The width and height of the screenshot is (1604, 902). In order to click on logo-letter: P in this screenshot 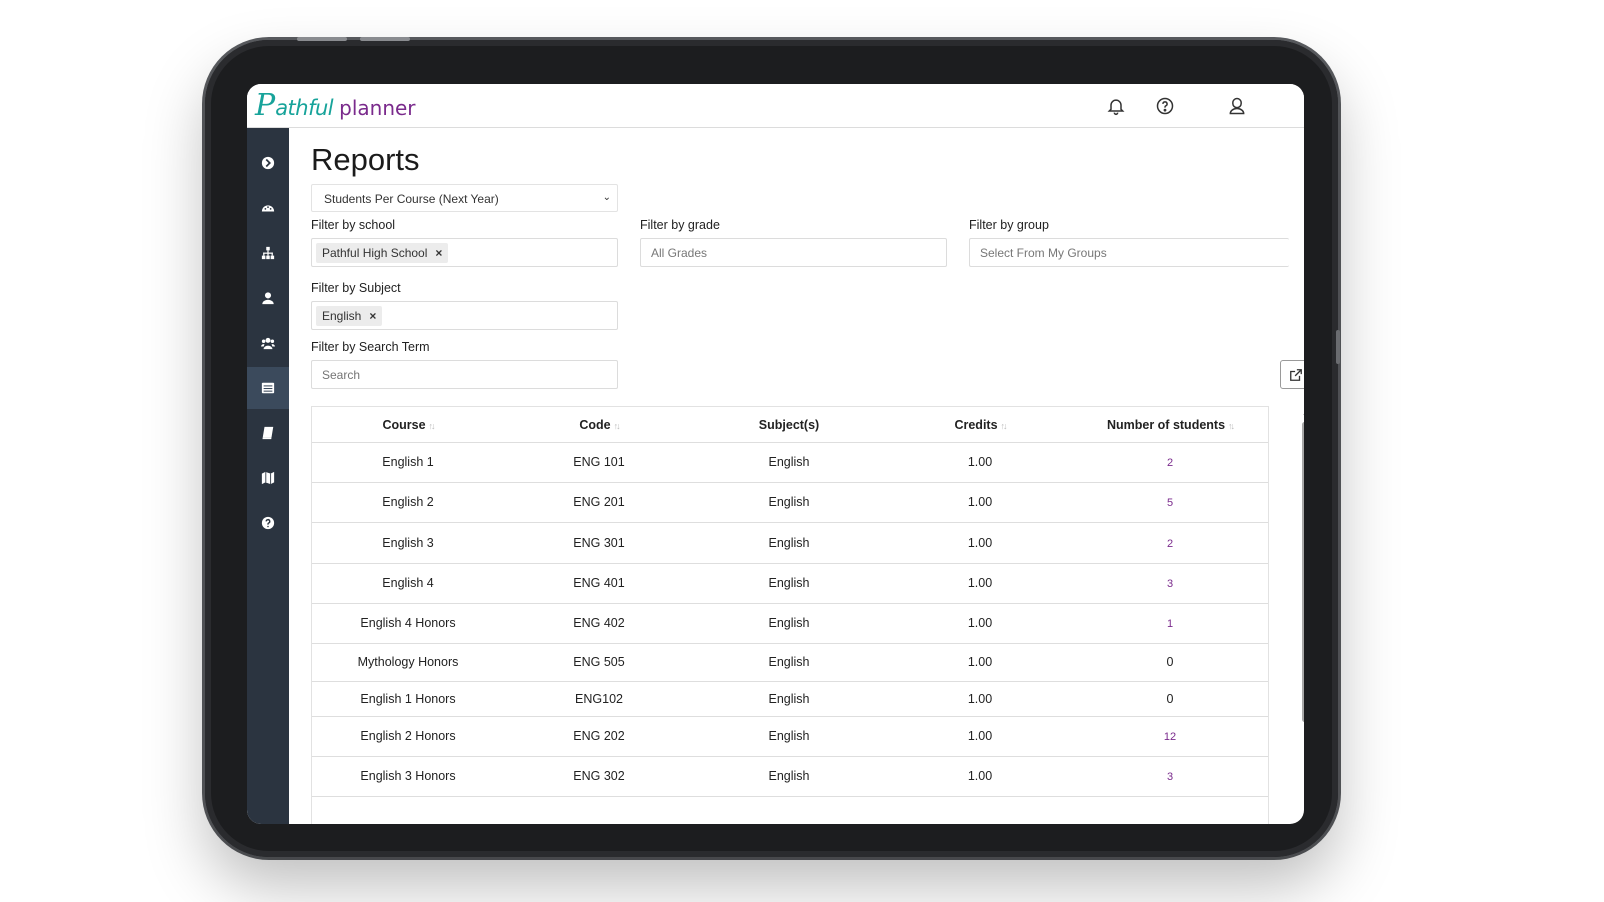, I will do `click(265, 105)`.